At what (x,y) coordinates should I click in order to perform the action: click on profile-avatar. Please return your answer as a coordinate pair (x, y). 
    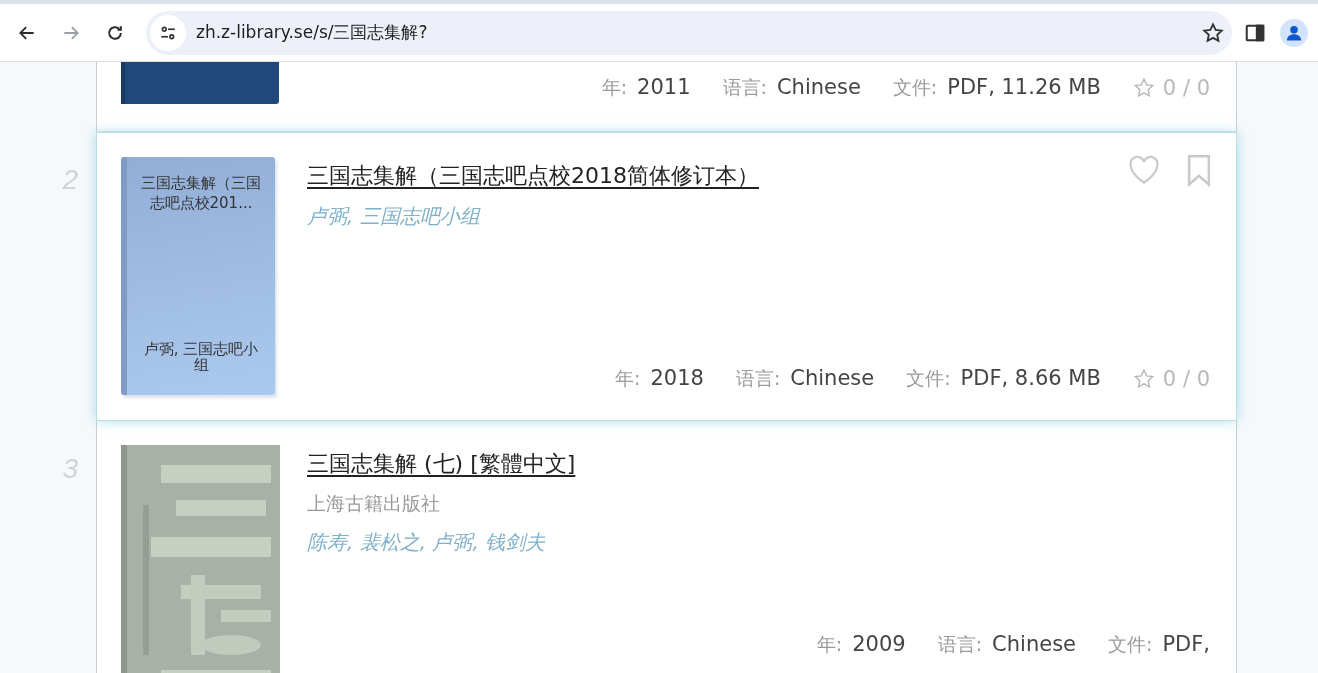
    Looking at the image, I should click on (1294, 32).